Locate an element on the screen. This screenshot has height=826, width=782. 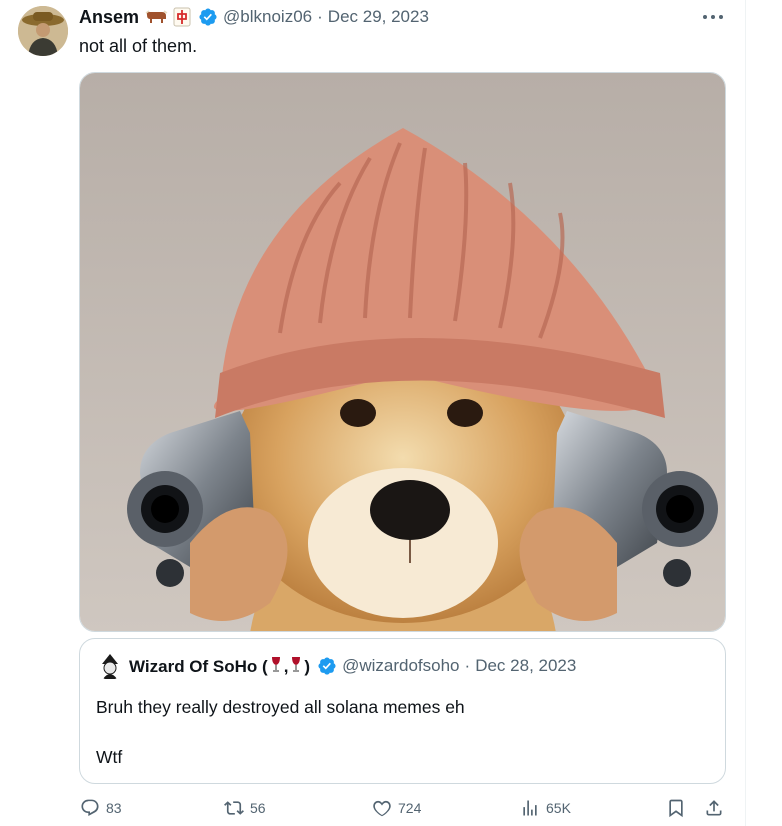
views-count: 65K is located at coordinates (558, 808).